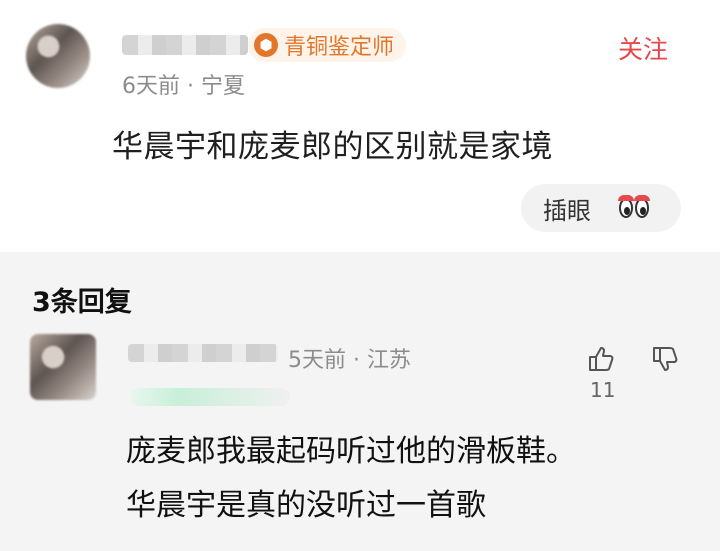  I want to click on dislike-button, so click(665, 359).